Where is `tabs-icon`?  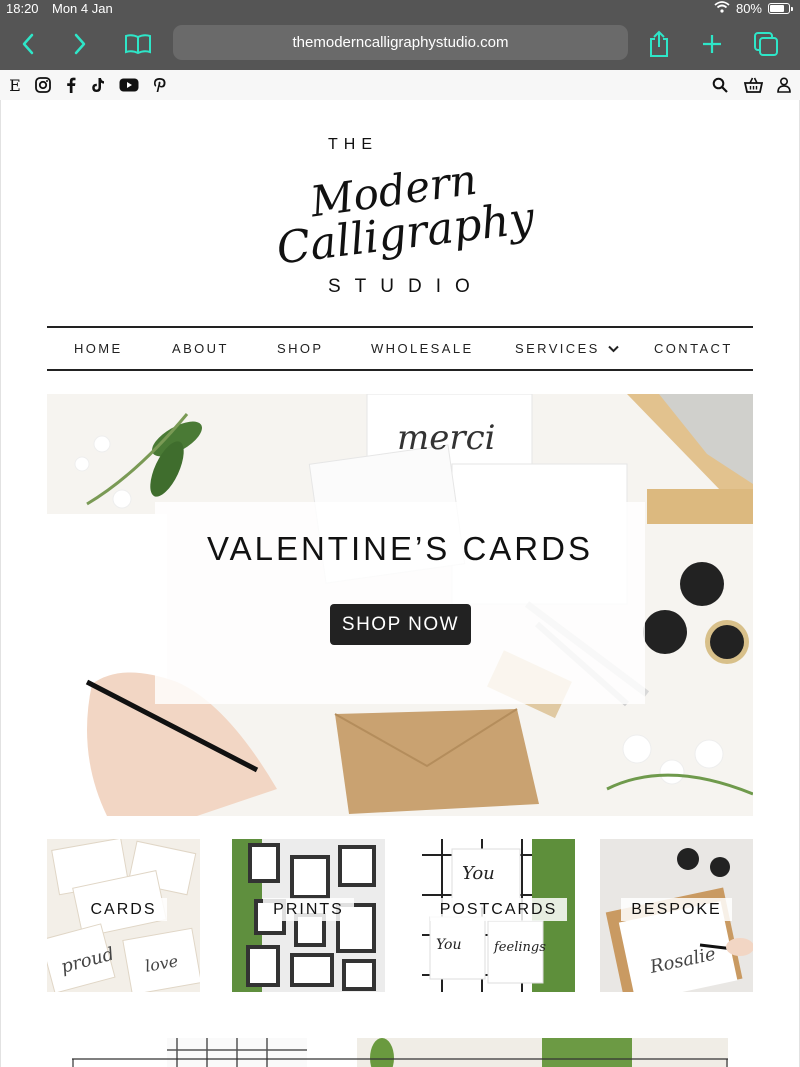
tabs-icon is located at coordinates (766, 44).